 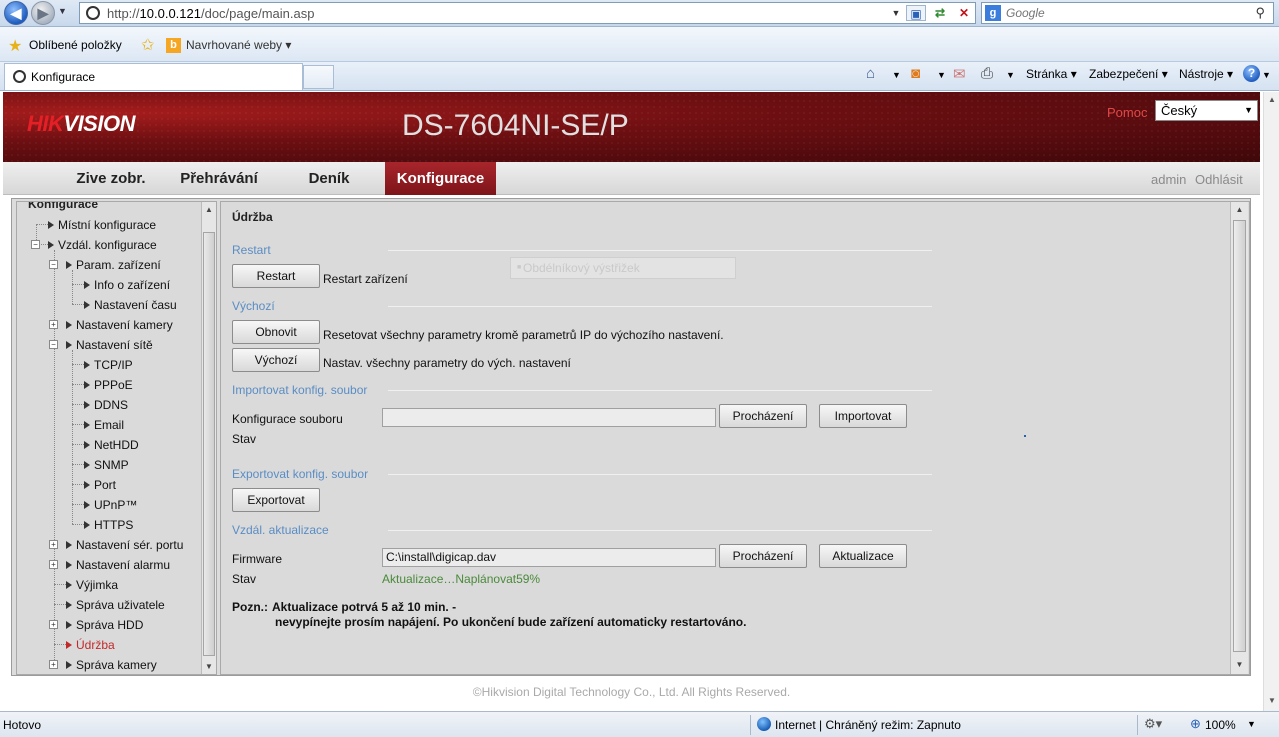 What do you see at coordinates (318, 77) in the screenshot?
I see `new-tab-button` at bounding box center [318, 77].